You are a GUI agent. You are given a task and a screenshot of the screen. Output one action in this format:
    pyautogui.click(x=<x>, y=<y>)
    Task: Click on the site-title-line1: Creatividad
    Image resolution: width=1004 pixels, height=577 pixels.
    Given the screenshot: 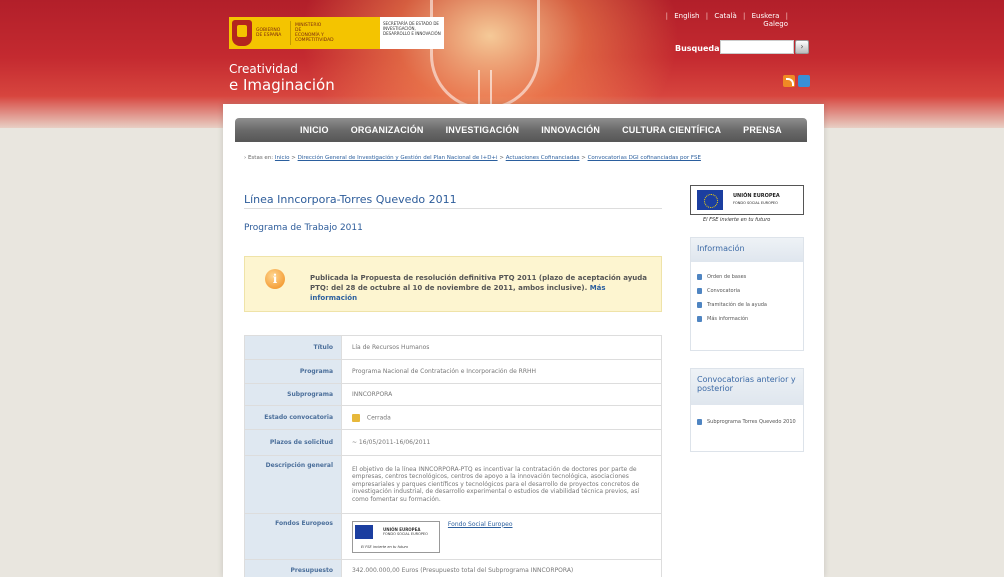 What is the action you would take?
    pyautogui.click(x=263, y=69)
    